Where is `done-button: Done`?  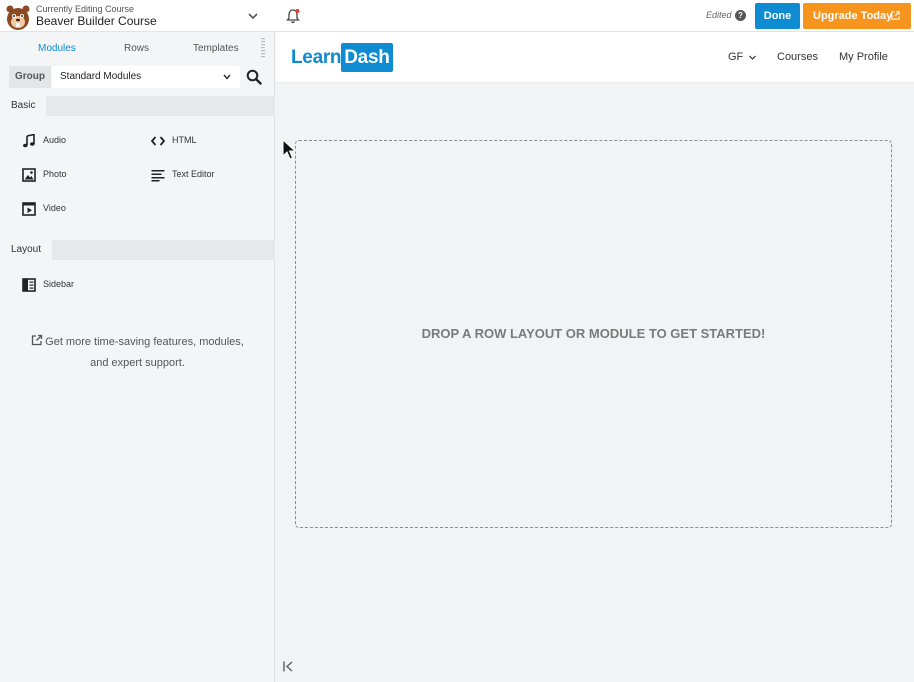 done-button: Done is located at coordinates (777, 16).